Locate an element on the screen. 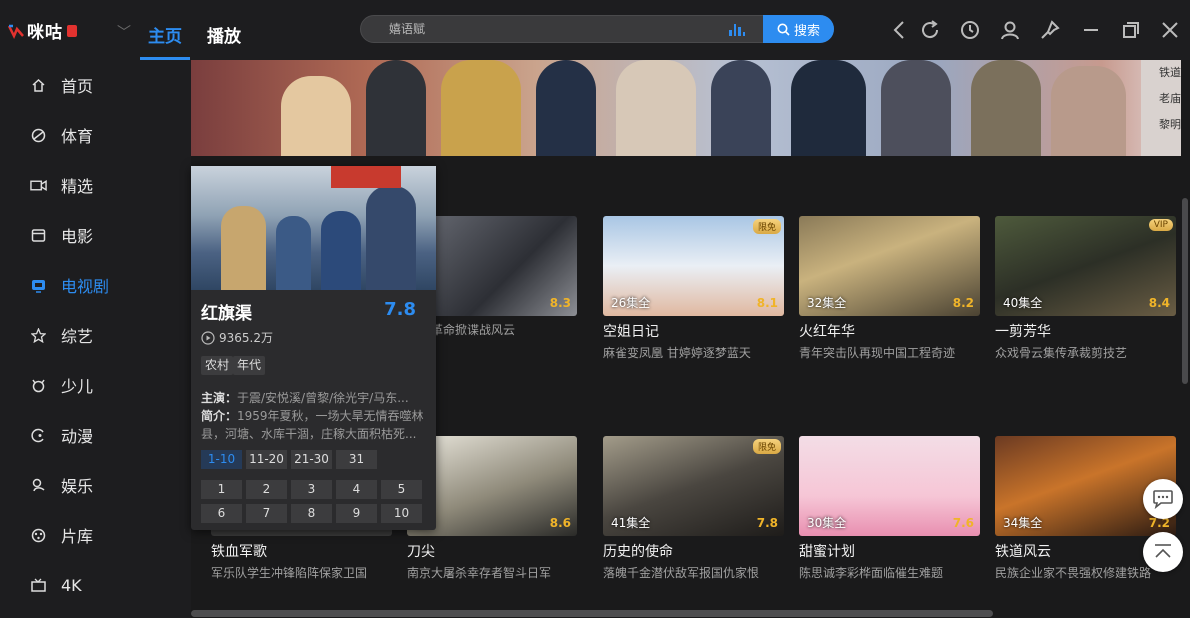  tab-play: 播放 is located at coordinates (224, 34).